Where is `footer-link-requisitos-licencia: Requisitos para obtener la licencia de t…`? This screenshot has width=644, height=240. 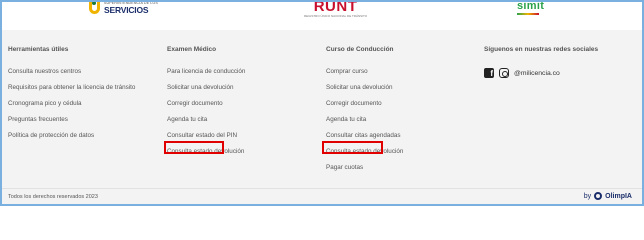
footer-link-requisitos-licencia: Requisitos para obtener la licencia de t… is located at coordinates (71, 91).